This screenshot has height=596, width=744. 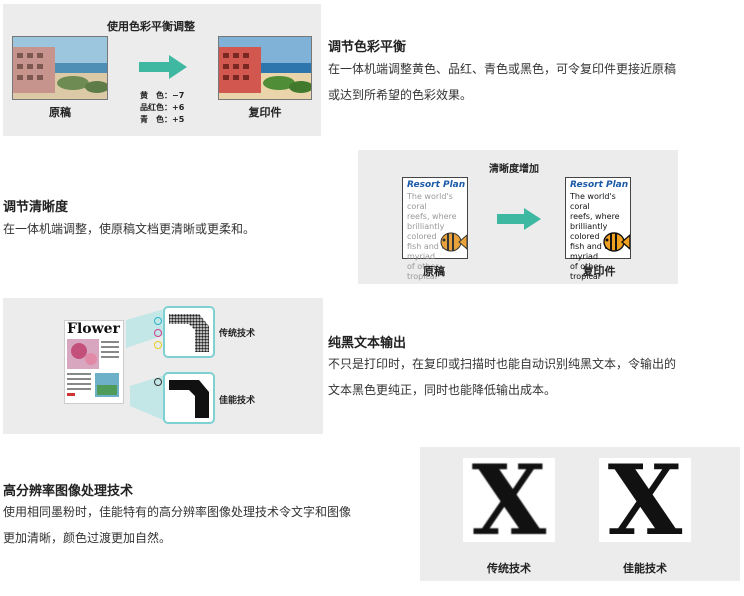 I want to click on canon-x-box: X, so click(x=645, y=500).